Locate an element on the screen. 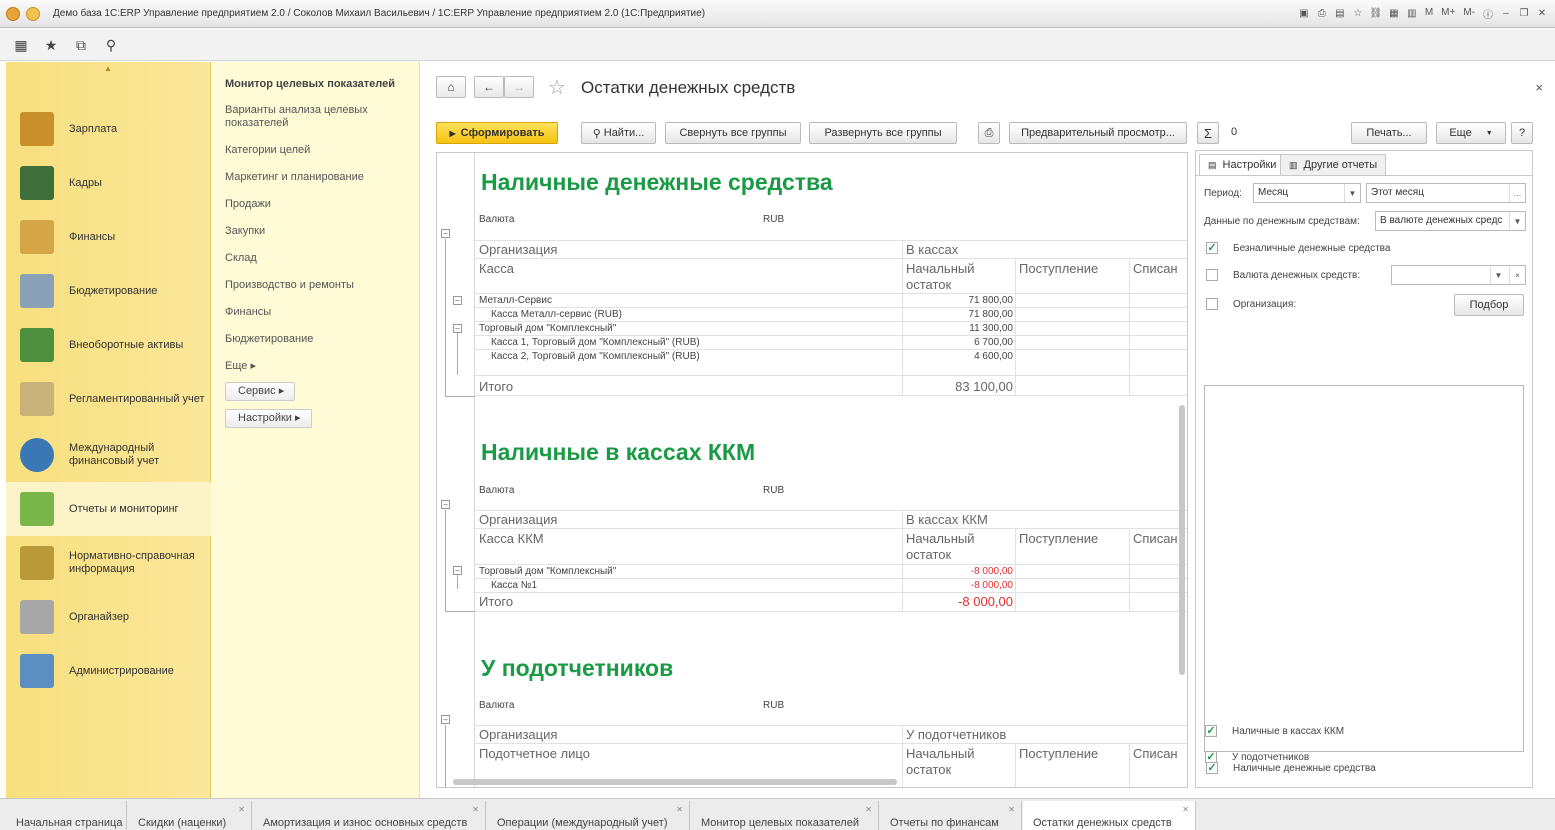 This screenshot has width=1555, height=830. org-header: Организация is located at coordinates (518, 249).